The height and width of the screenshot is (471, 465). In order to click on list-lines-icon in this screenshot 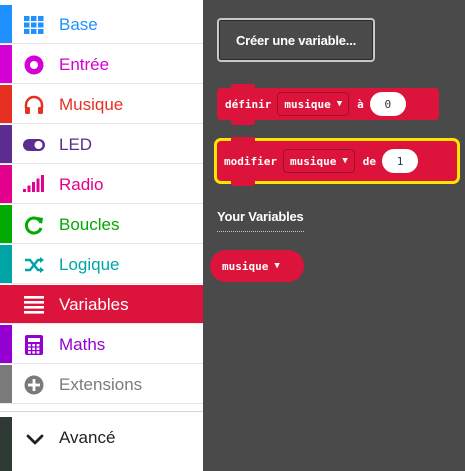, I will do `click(34, 305)`.